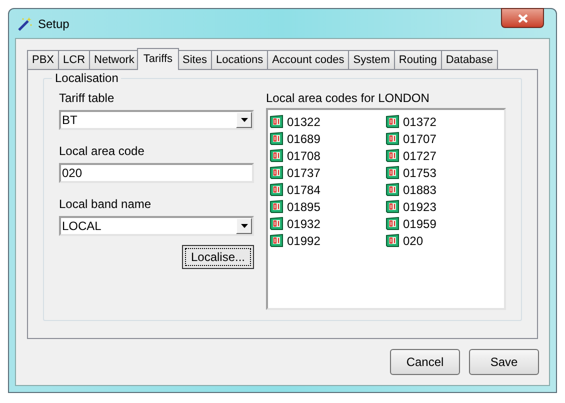 Image resolution: width=565 pixels, height=403 pixels. I want to click on save-button: Save, so click(504, 362).